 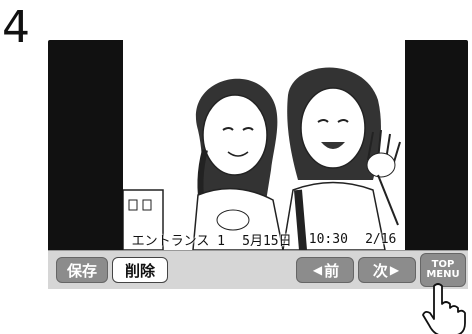 What do you see at coordinates (328, 239) in the screenshot?
I see `time-label: 10:30` at bounding box center [328, 239].